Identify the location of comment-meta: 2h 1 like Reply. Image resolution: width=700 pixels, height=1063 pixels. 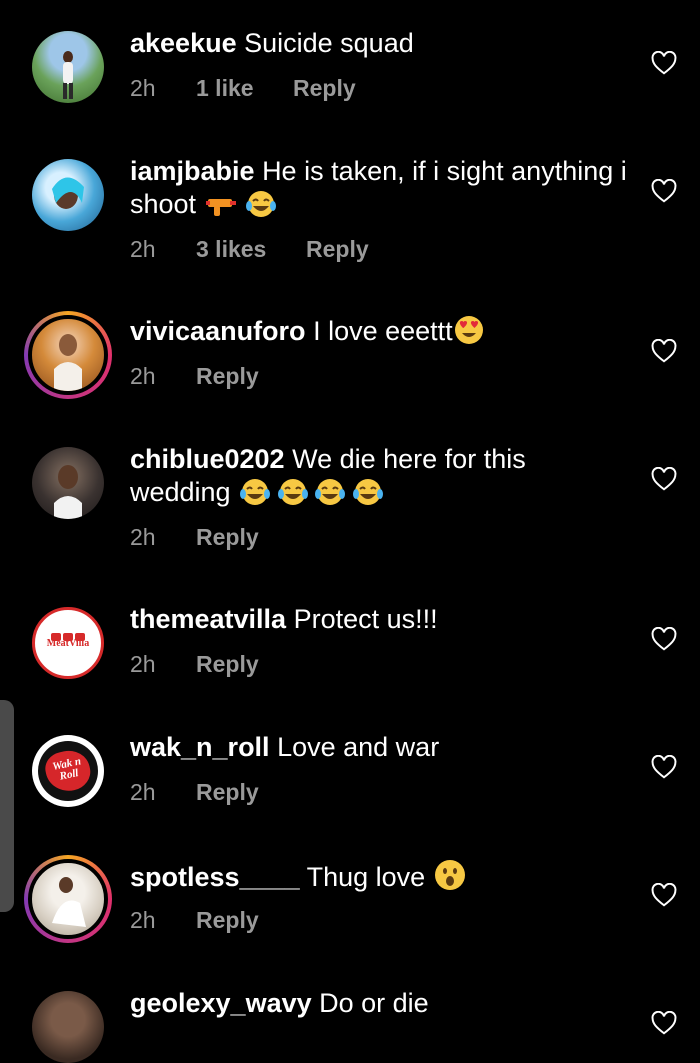
(243, 88).